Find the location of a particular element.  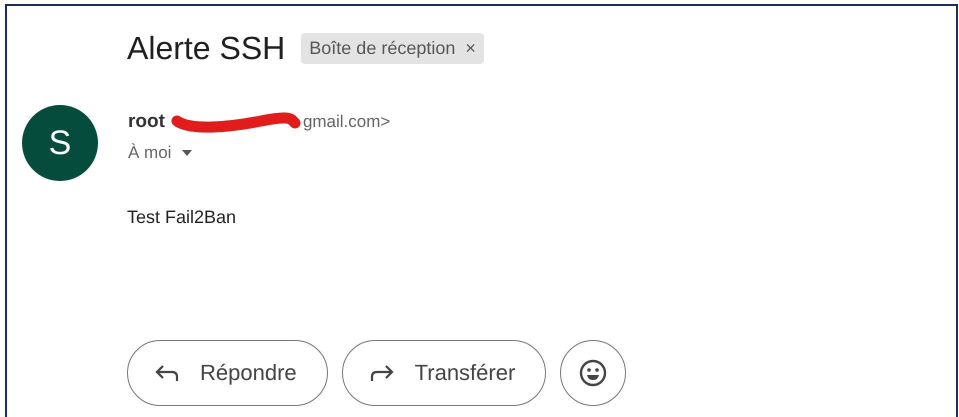

recipient-dropdown: À moi is located at coordinates (161, 153).